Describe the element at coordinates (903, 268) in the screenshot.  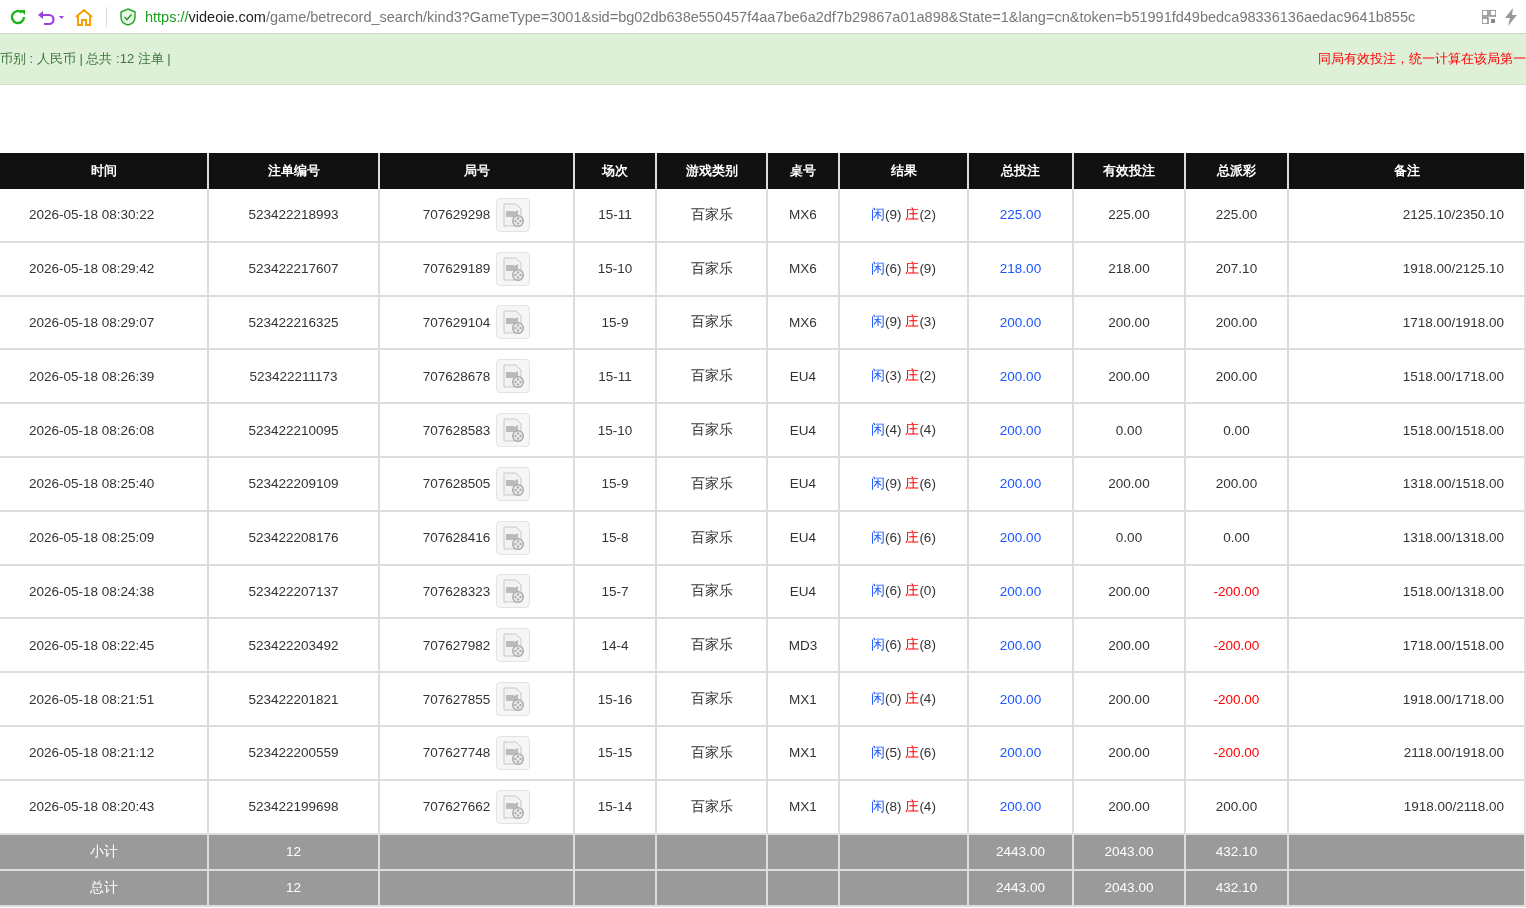
I see `result-text: 闲(6) 庄(9)` at that location.